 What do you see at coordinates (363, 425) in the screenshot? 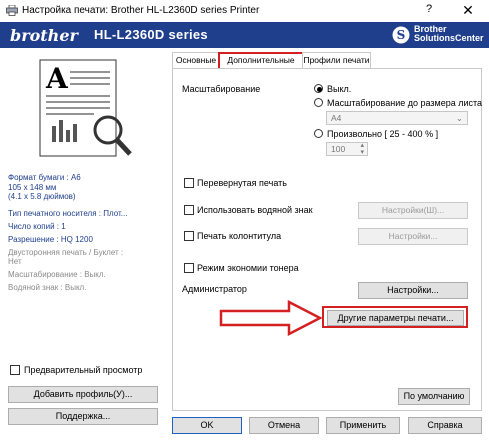
I see `apply-button: Применить` at bounding box center [363, 425].